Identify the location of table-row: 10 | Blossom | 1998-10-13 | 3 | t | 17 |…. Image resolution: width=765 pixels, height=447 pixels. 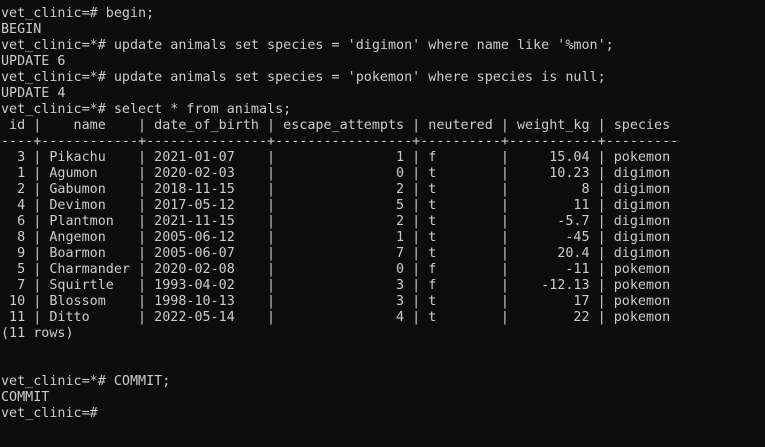
(336, 301).